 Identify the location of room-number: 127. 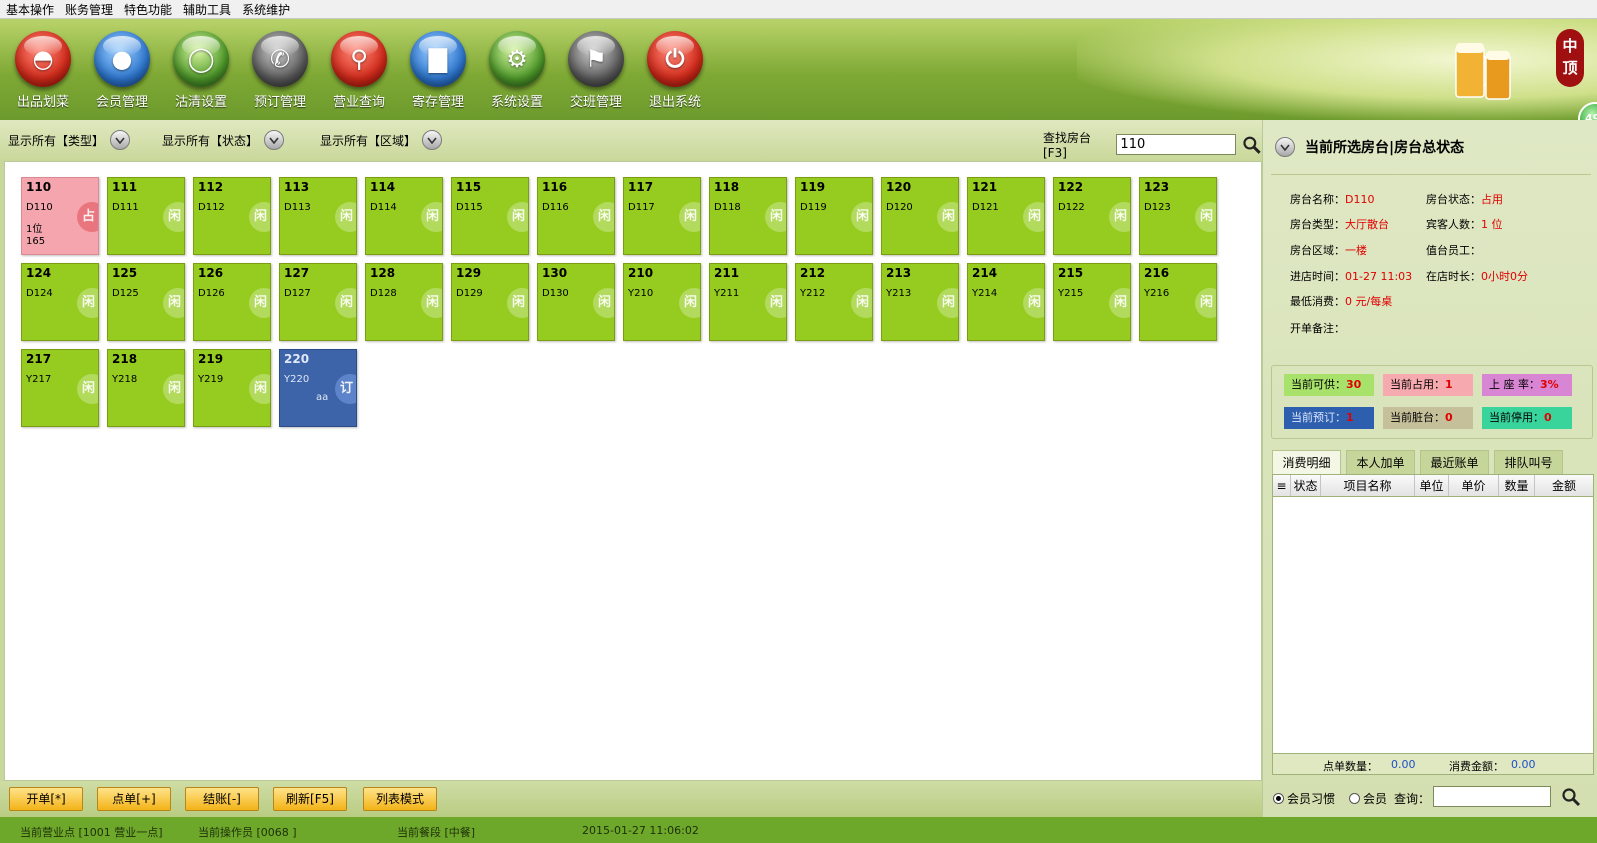
(297, 273).